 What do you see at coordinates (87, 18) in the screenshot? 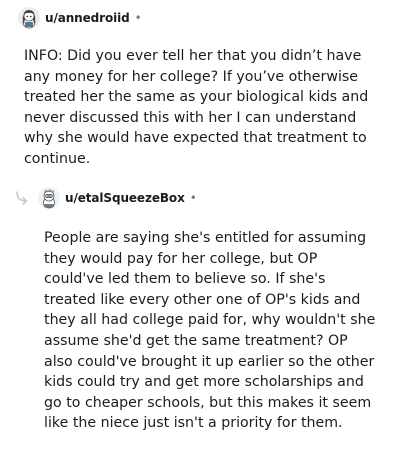
I see `username-link: u/annedroiid` at bounding box center [87, 18].